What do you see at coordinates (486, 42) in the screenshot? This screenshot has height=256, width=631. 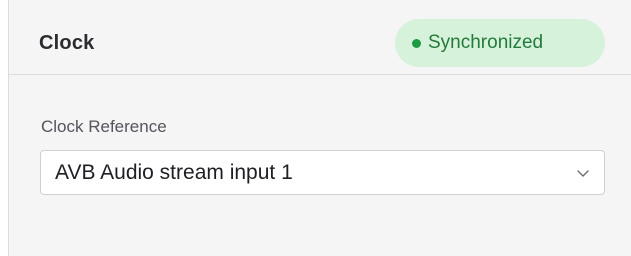 I see `status-badge-label: Synchronized` at bounding box center [486, 42].